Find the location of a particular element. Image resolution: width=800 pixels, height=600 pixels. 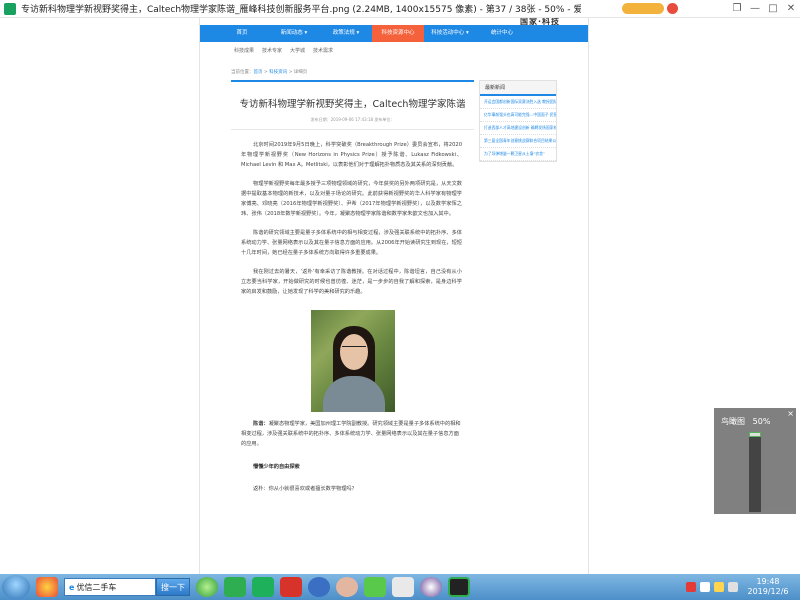

sub-nav: 科技成果 技术专家 大学城 技术需求 is located at coordinates (283, 50).